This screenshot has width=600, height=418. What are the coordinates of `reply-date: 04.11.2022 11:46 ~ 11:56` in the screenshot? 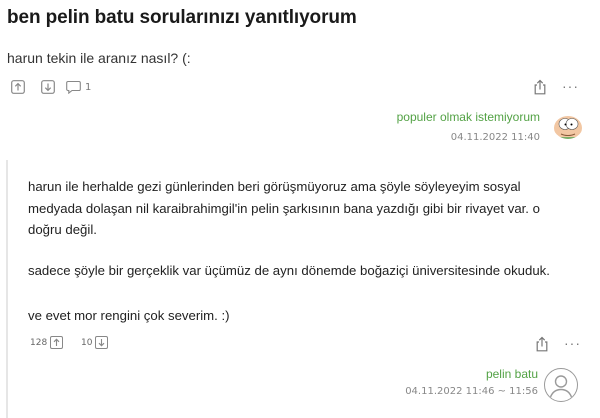 It's located at (471, 391).